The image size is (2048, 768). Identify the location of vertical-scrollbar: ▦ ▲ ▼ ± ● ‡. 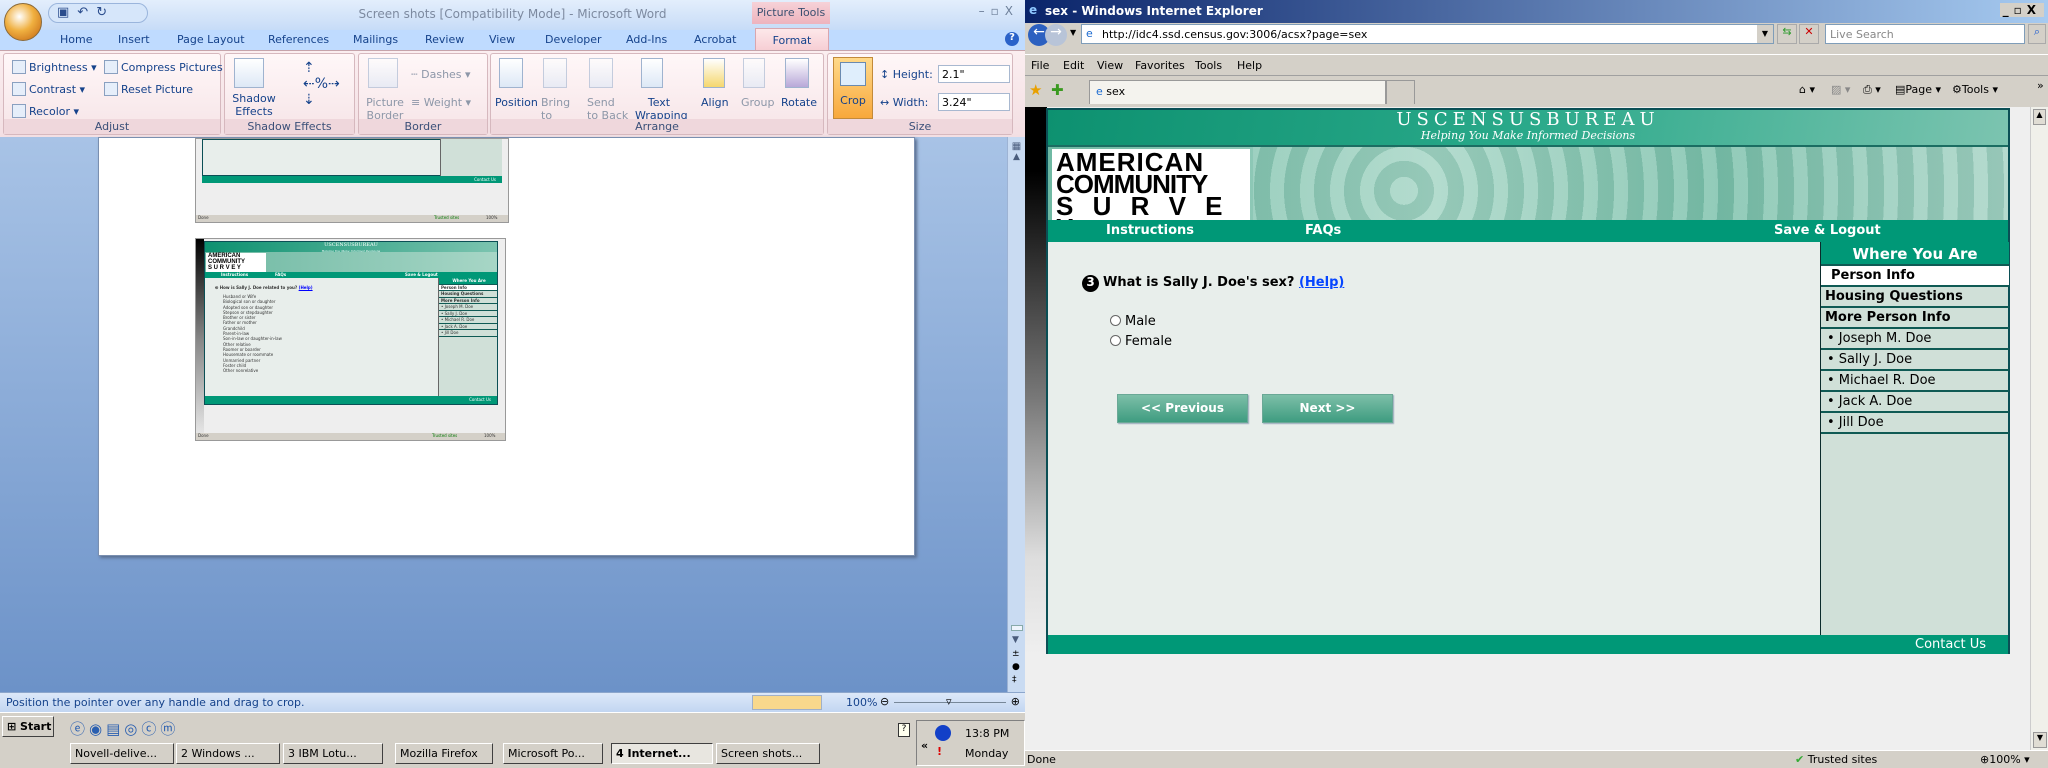
(1016, 414).